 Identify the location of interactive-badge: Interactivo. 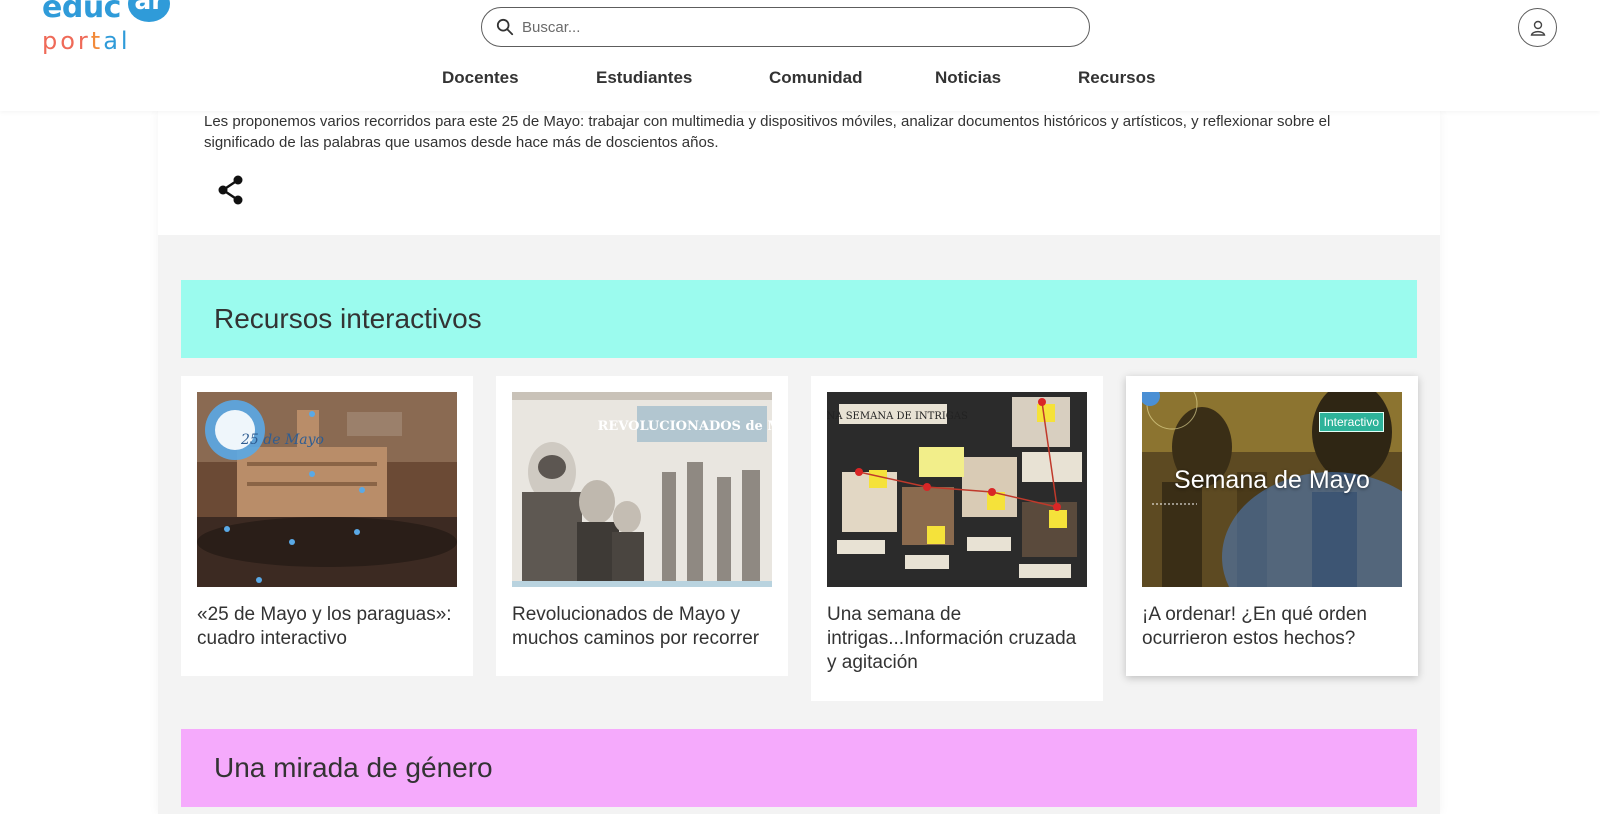
(1351, 422).